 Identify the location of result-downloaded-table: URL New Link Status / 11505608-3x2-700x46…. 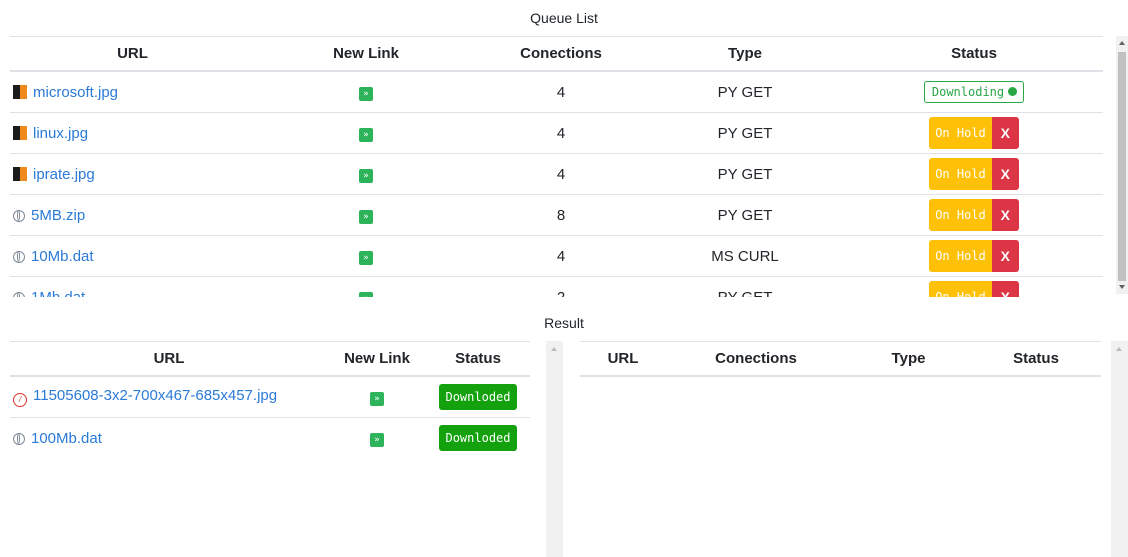
(270, 399).